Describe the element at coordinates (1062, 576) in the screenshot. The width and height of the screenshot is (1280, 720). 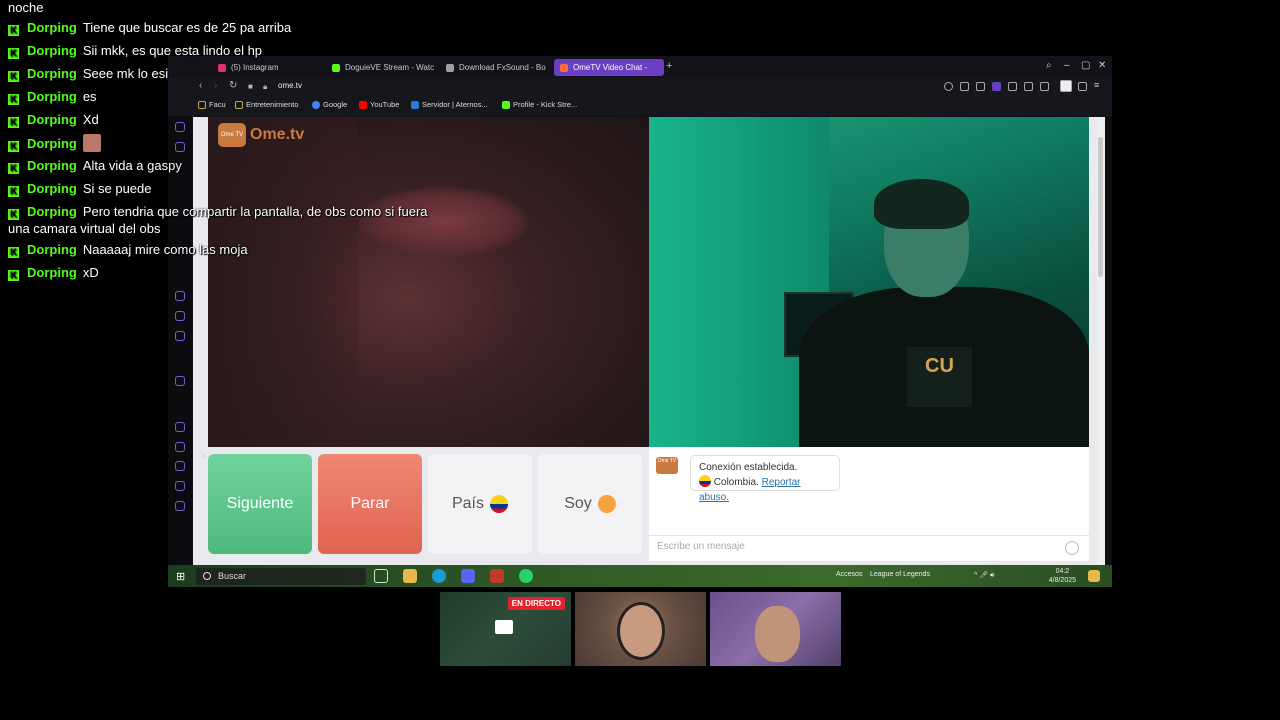
I see `taskbar-clock: 04:2 4/8/2025` at that location.